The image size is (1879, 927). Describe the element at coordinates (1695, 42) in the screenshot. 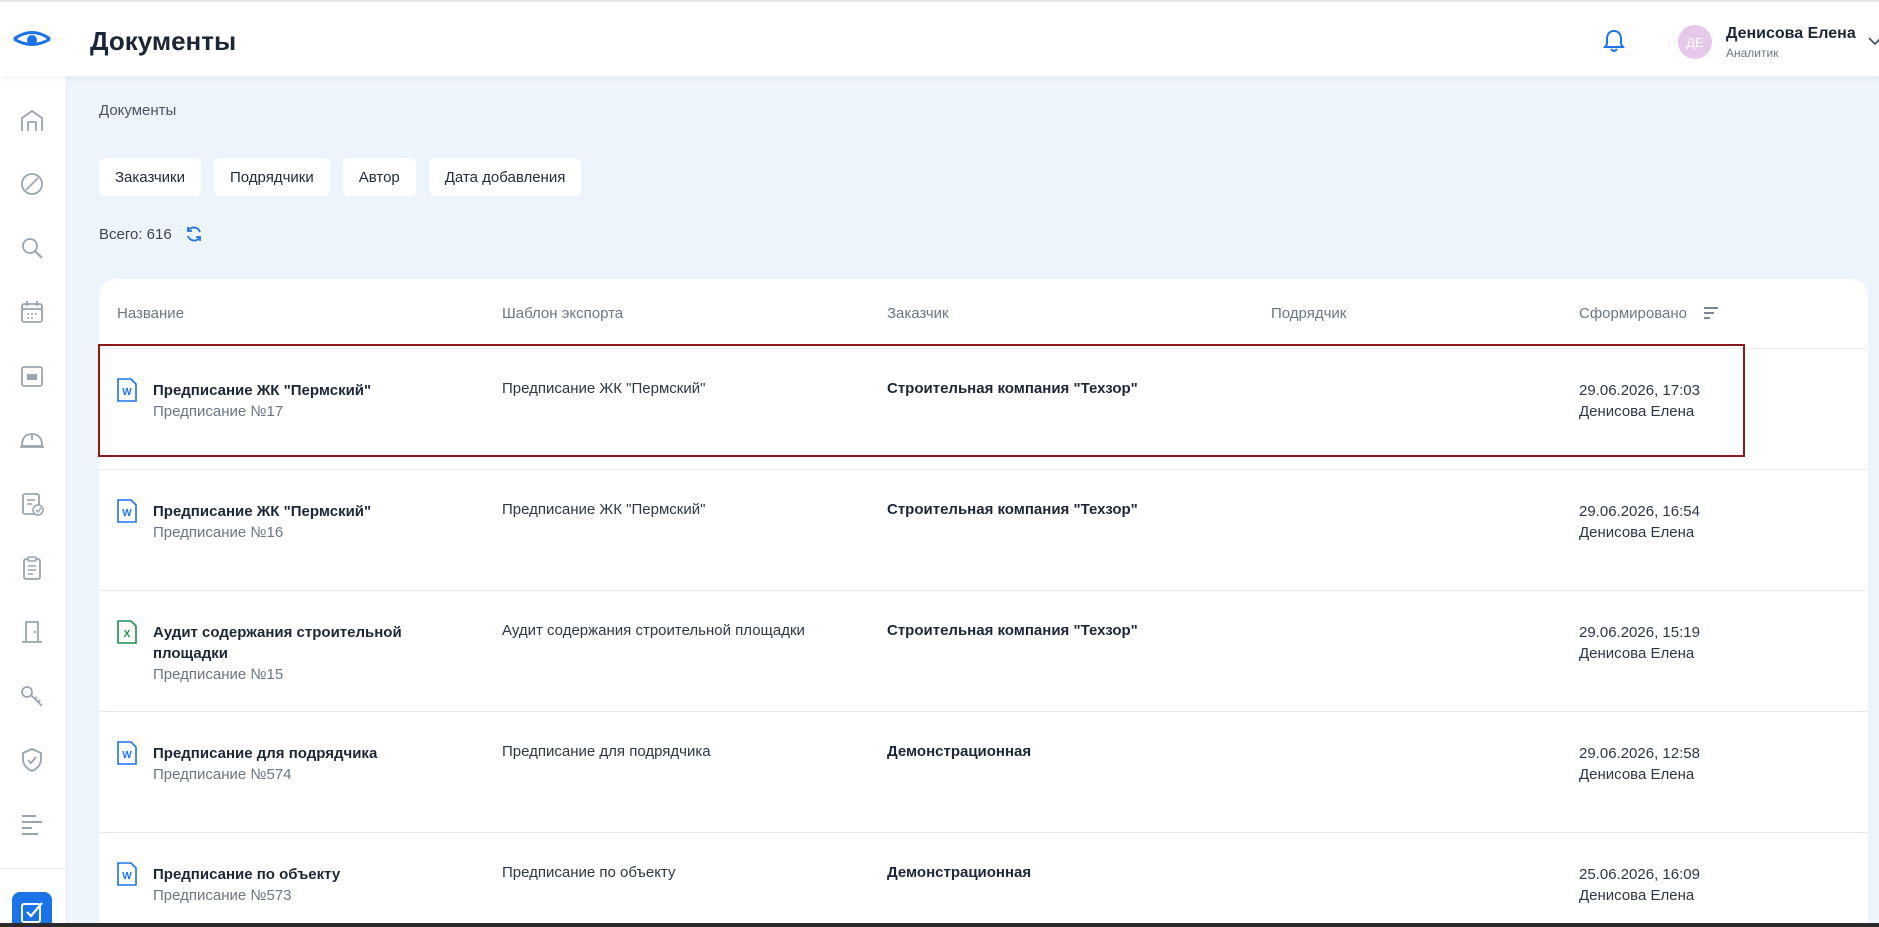

I see `avatar: ДЕ` at that location.